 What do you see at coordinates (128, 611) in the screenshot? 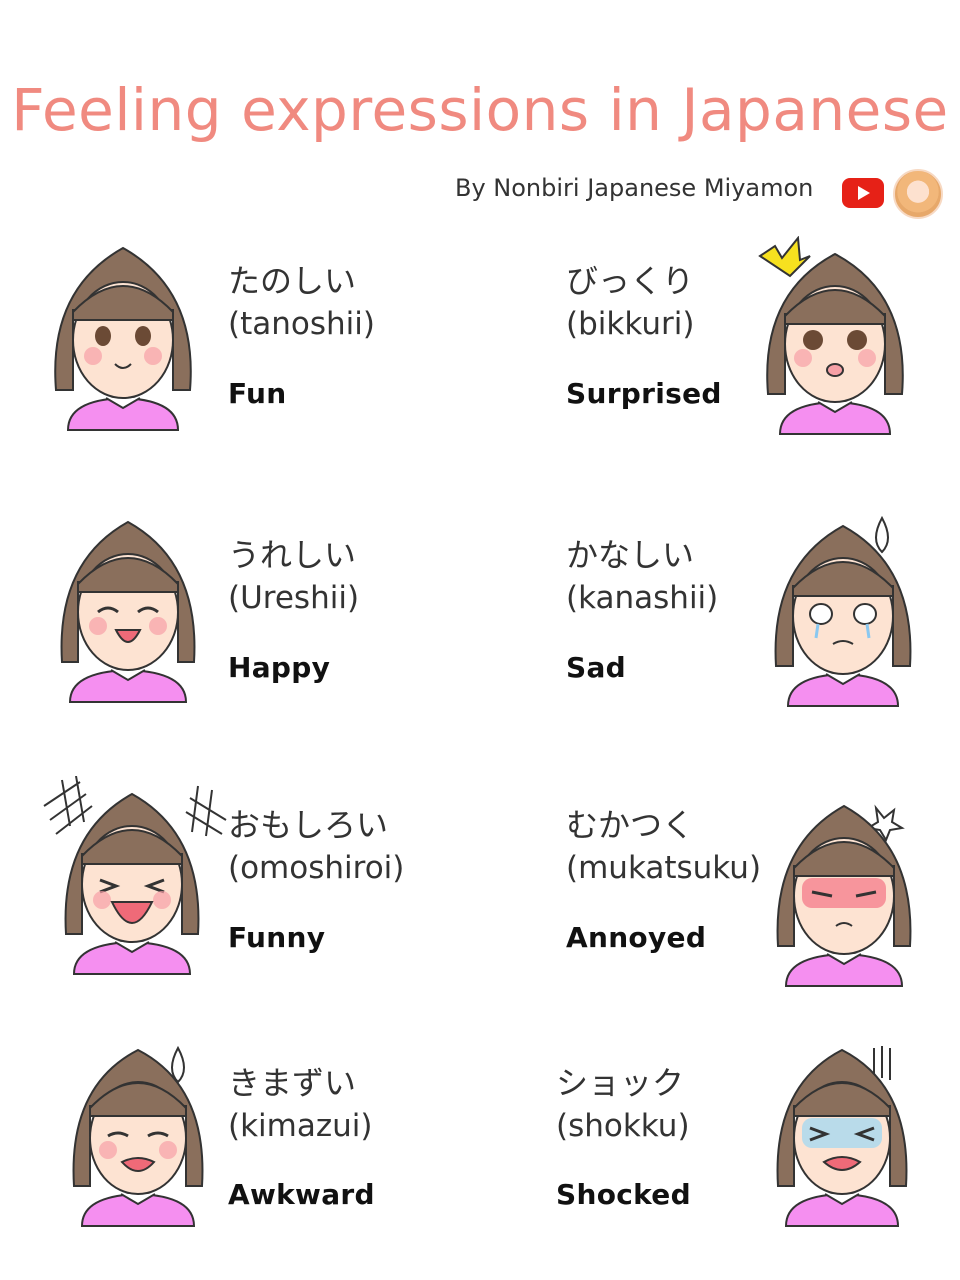
I see `girl-happy-illustration` at bounding box center [128, 611].